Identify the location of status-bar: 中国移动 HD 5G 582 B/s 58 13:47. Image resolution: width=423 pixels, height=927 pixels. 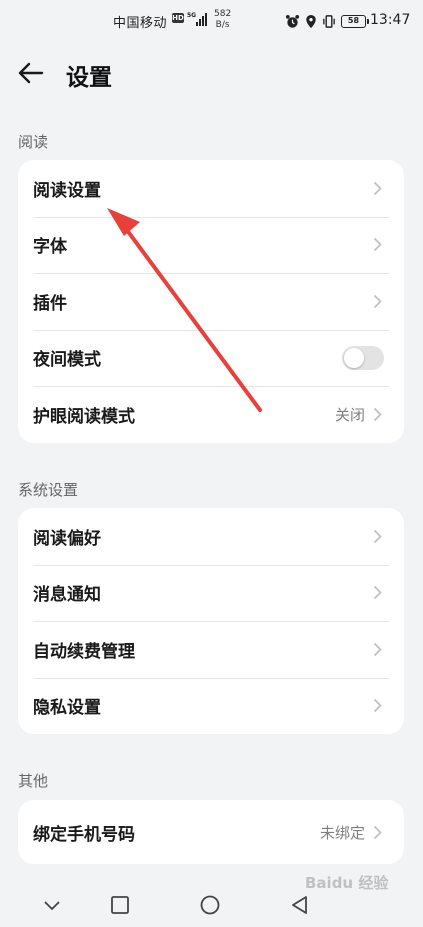
(211, 21).